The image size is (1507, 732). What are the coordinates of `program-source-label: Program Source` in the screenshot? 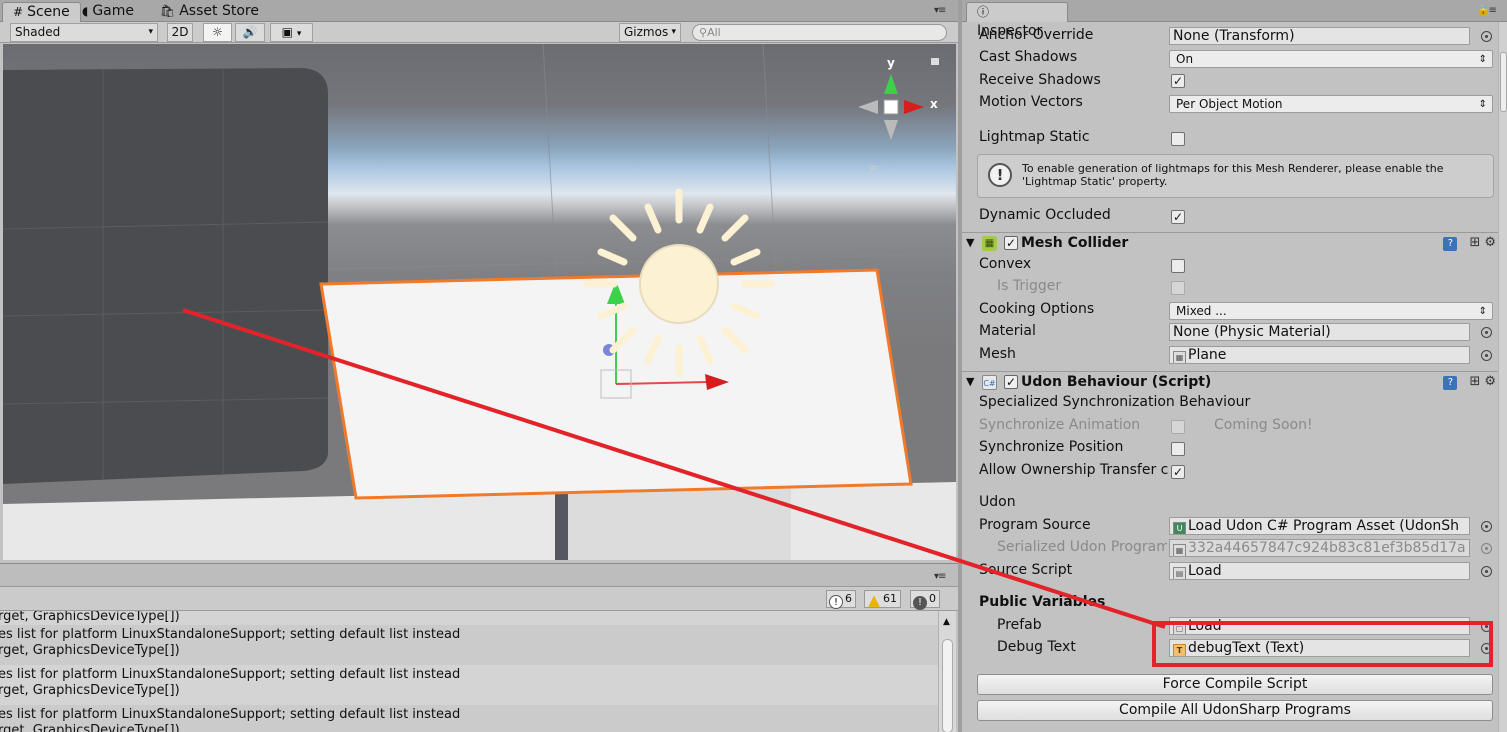 It's located at (1035, 525).